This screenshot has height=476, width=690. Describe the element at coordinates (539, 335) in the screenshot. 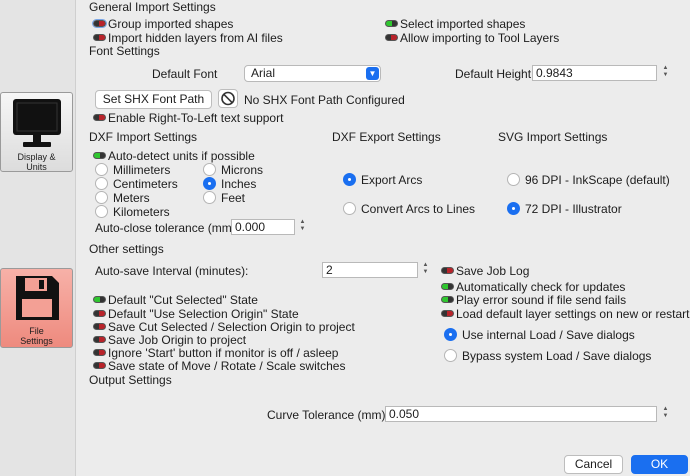

I see `internal-dialogs-radio: Use internal Load / Save dialogs` at that location.